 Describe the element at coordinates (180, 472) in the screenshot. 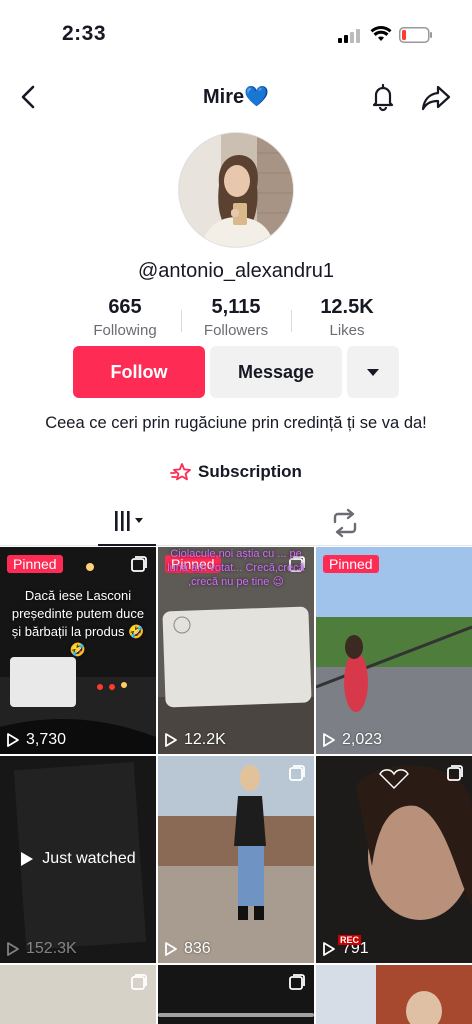

I see `subscription-star-icon` at that location.